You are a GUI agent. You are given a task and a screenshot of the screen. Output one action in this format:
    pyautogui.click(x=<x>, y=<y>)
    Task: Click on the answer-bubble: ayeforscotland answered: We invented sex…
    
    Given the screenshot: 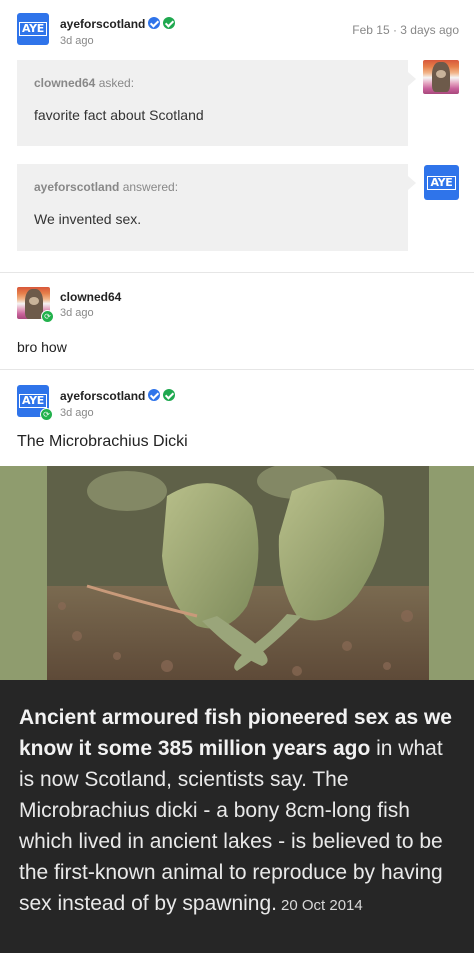 What is the action you would take?
    pyautogui.click(x=216, y=207)
    